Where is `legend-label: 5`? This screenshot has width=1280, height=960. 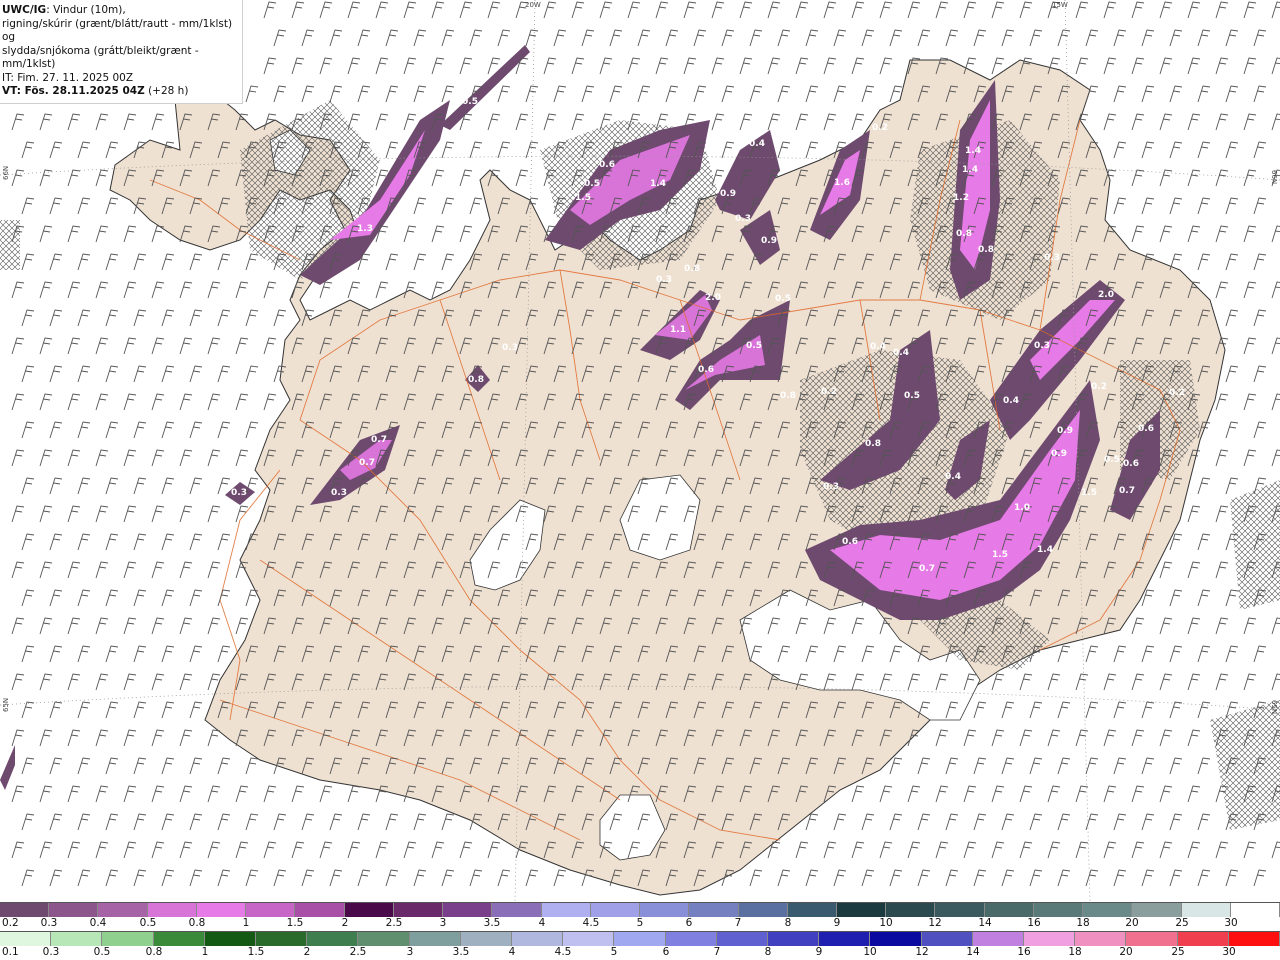
legend-label: 5 is located at coordinates (640, 923).